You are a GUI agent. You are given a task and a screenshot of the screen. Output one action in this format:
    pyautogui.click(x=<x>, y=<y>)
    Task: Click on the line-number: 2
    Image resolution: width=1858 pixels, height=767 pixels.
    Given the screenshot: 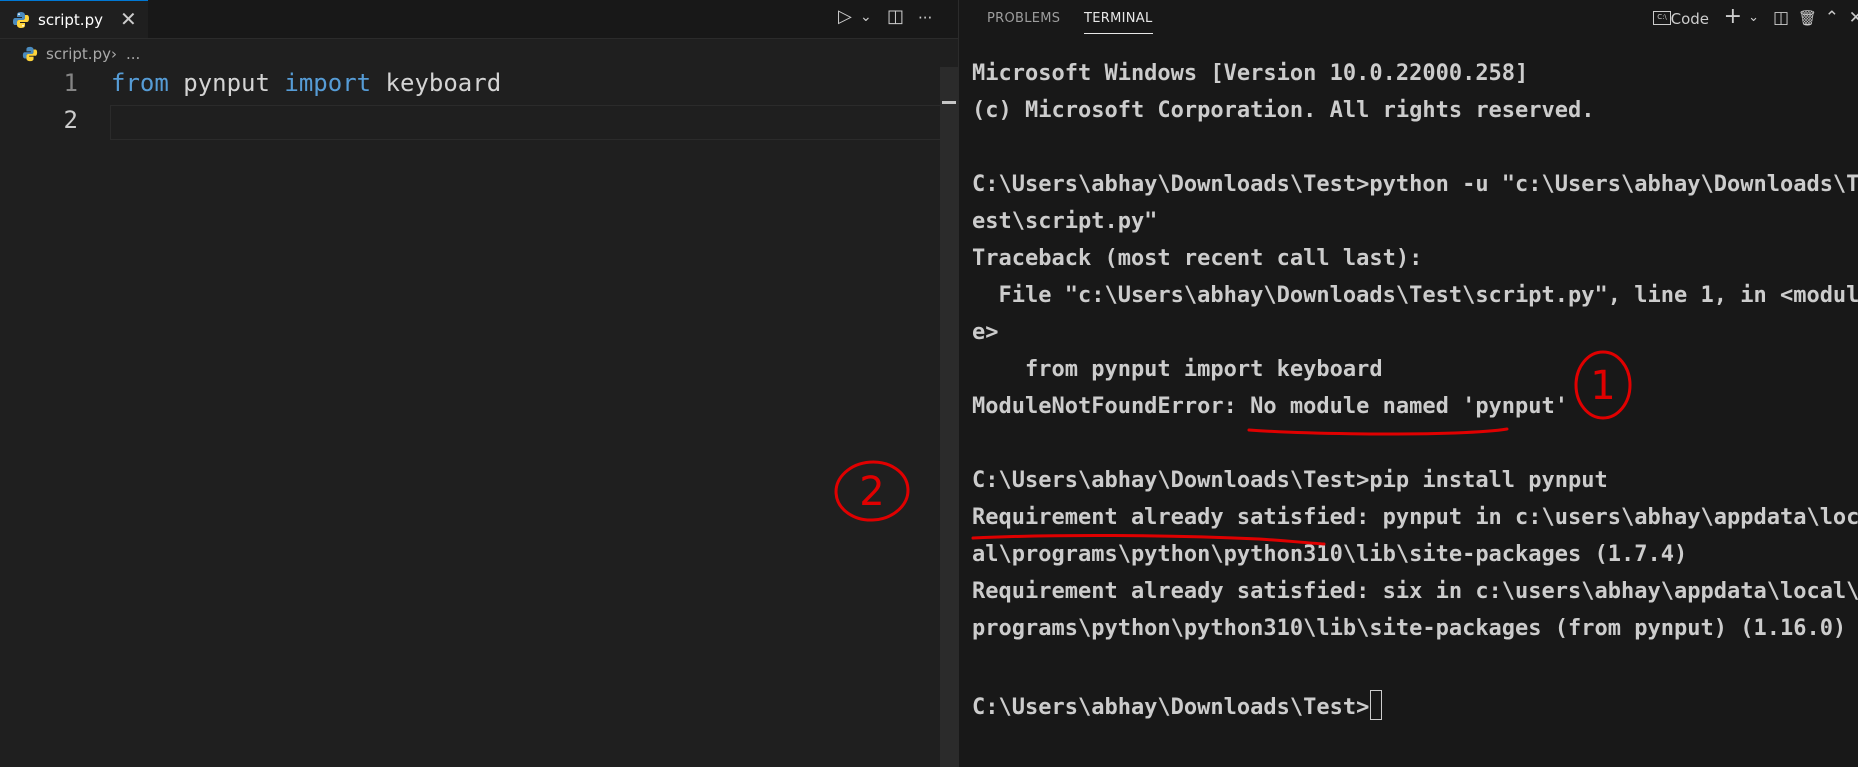 What is the action you would take?
    pyautogui.click(x=70, y=120)
    